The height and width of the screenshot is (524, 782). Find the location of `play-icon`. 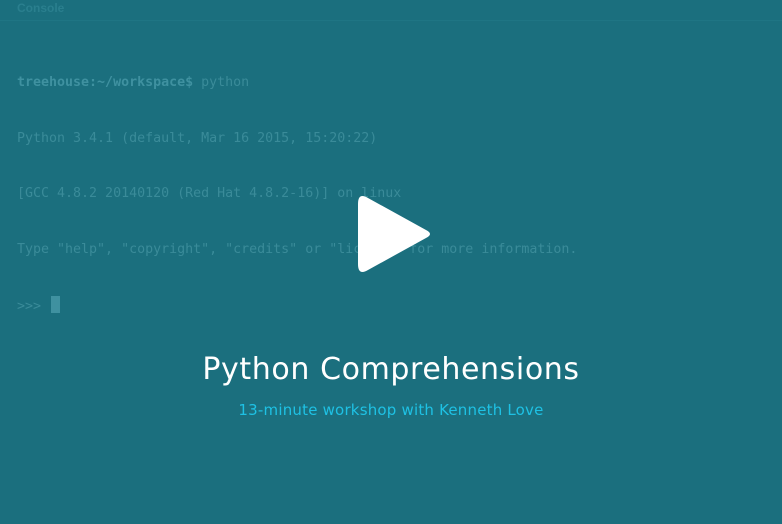

play-icon is located at coordinates (394, 234).